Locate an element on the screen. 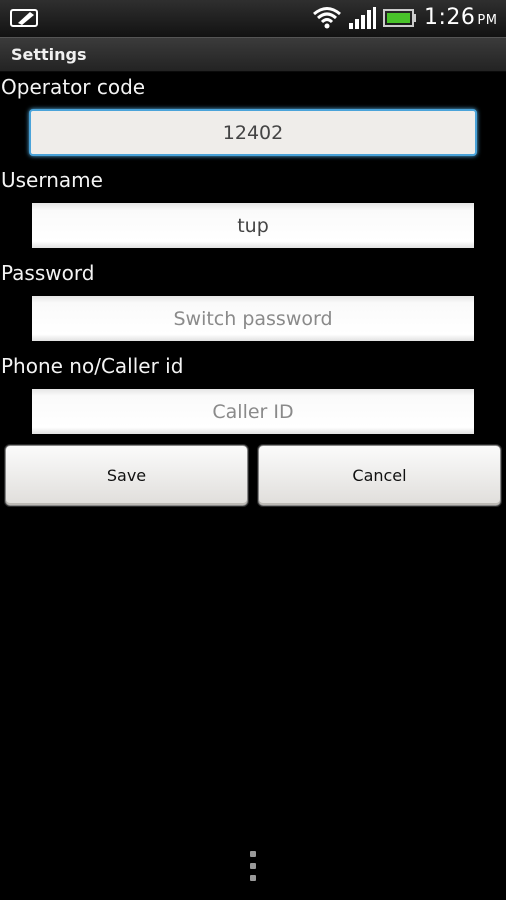 This screenshot has width=506, height=900. username-label: Username is located at coordinates (52, 180).